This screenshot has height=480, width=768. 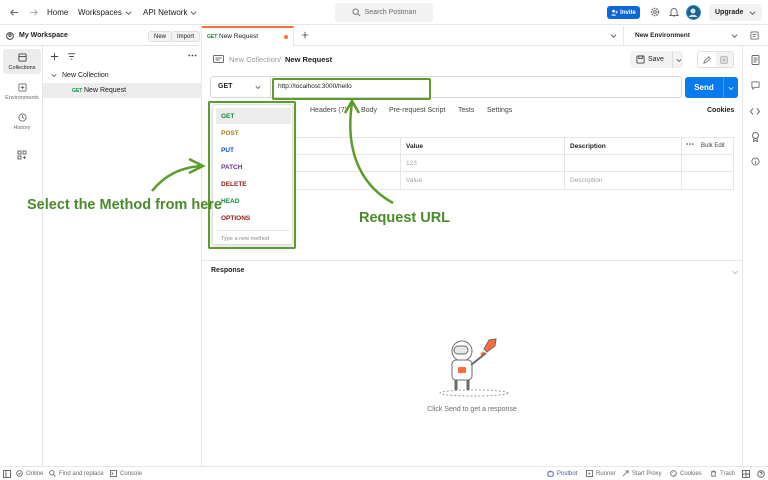 What do you see at coordinates (35, 473) in the screenshot?
I see `online-label: Online` at bounding box center [35, 473].